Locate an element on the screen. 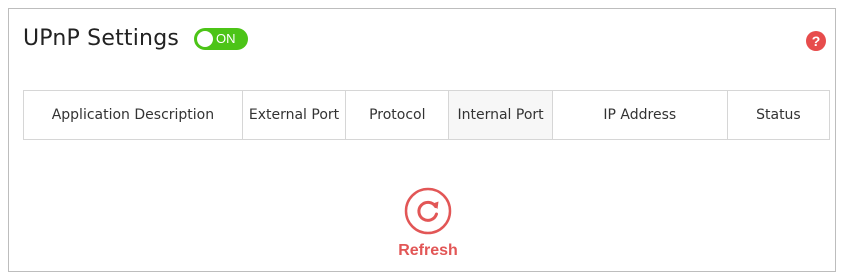 This screenshot has width=847, height=278. refresh-icon is located at coordinates (428, 211).